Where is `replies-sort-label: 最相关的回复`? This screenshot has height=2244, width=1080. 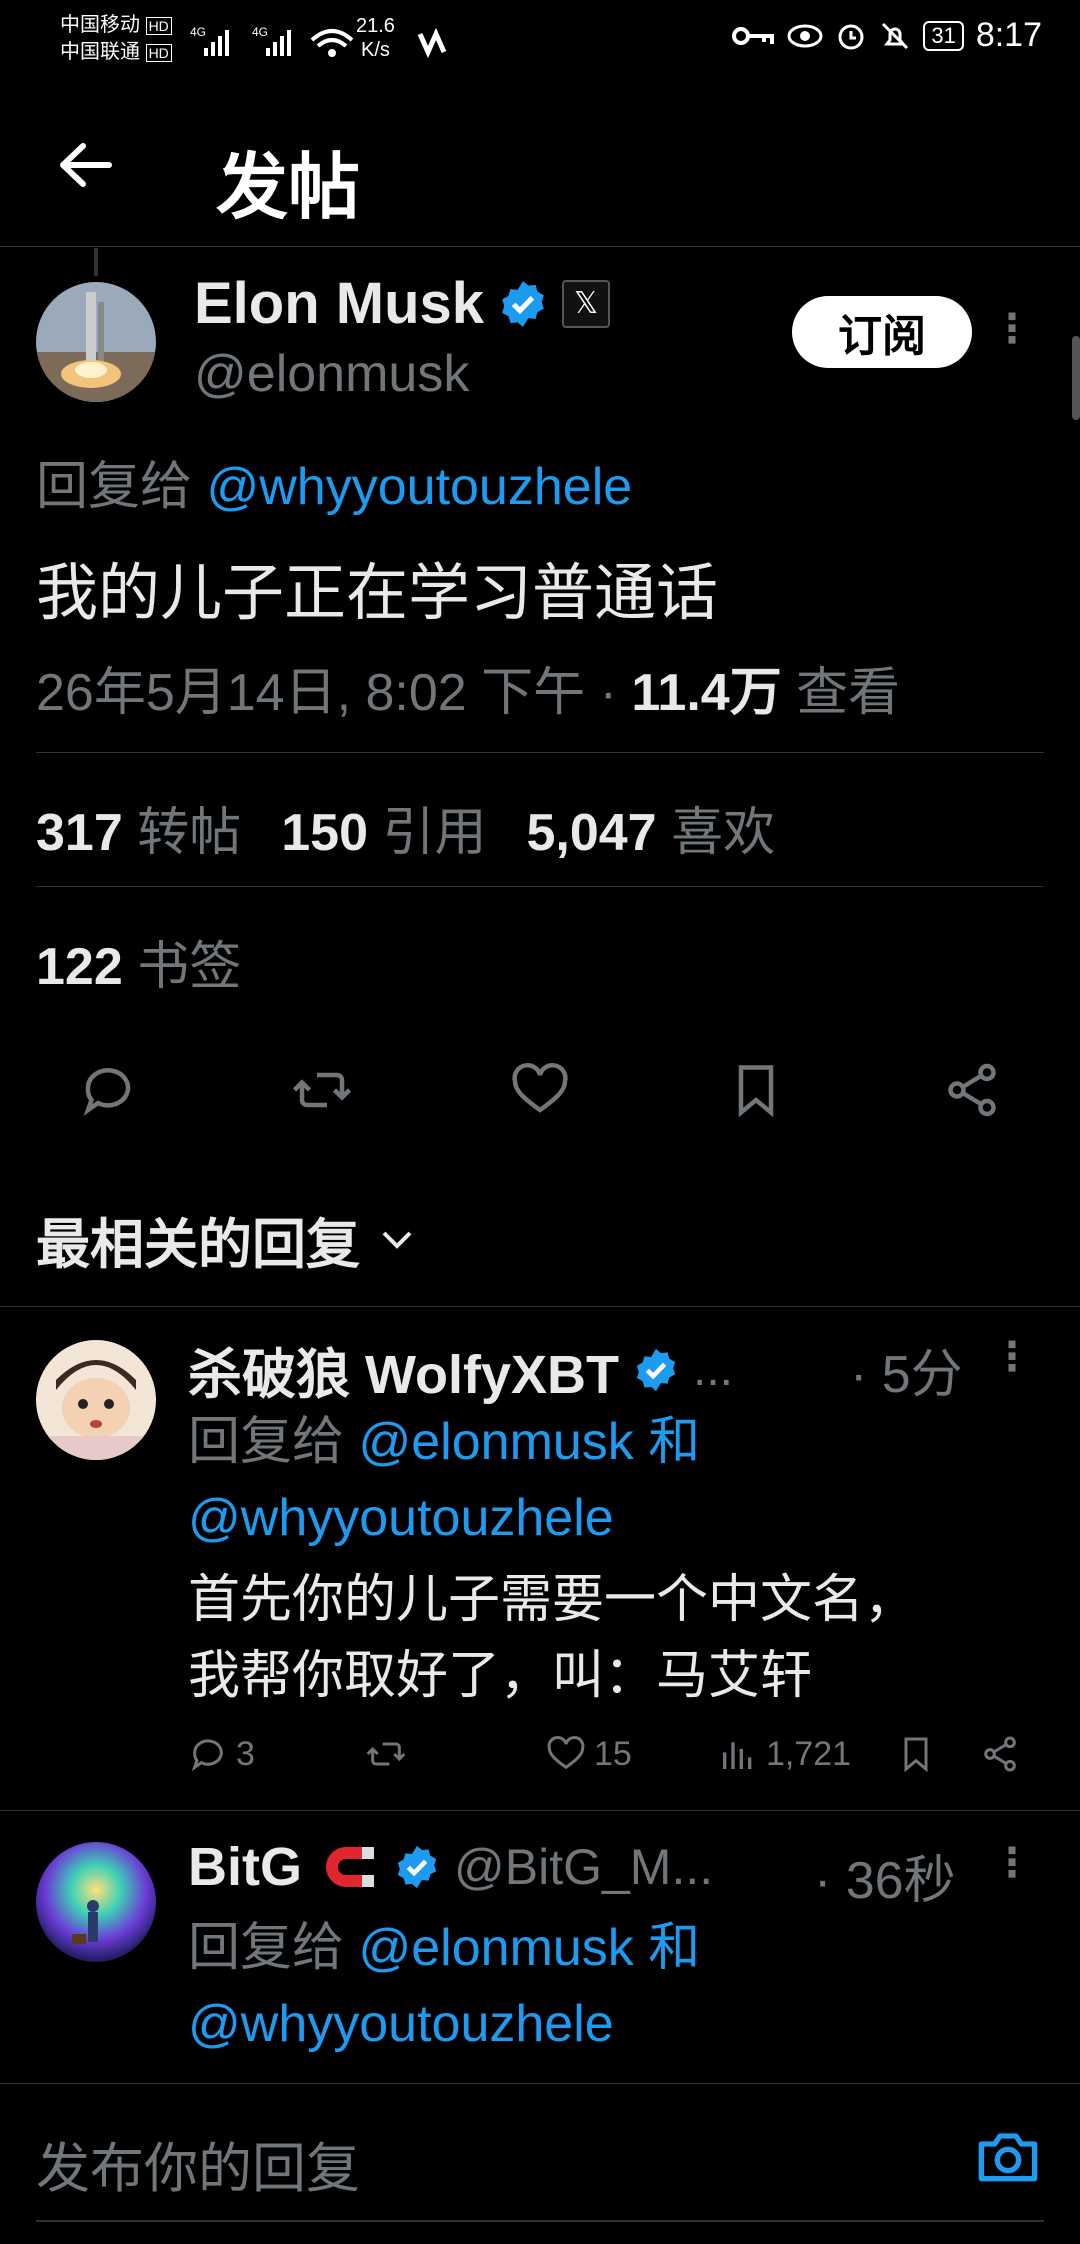 replies-sort-label: 最相关的回复 is located at coordinates (198, 1245).